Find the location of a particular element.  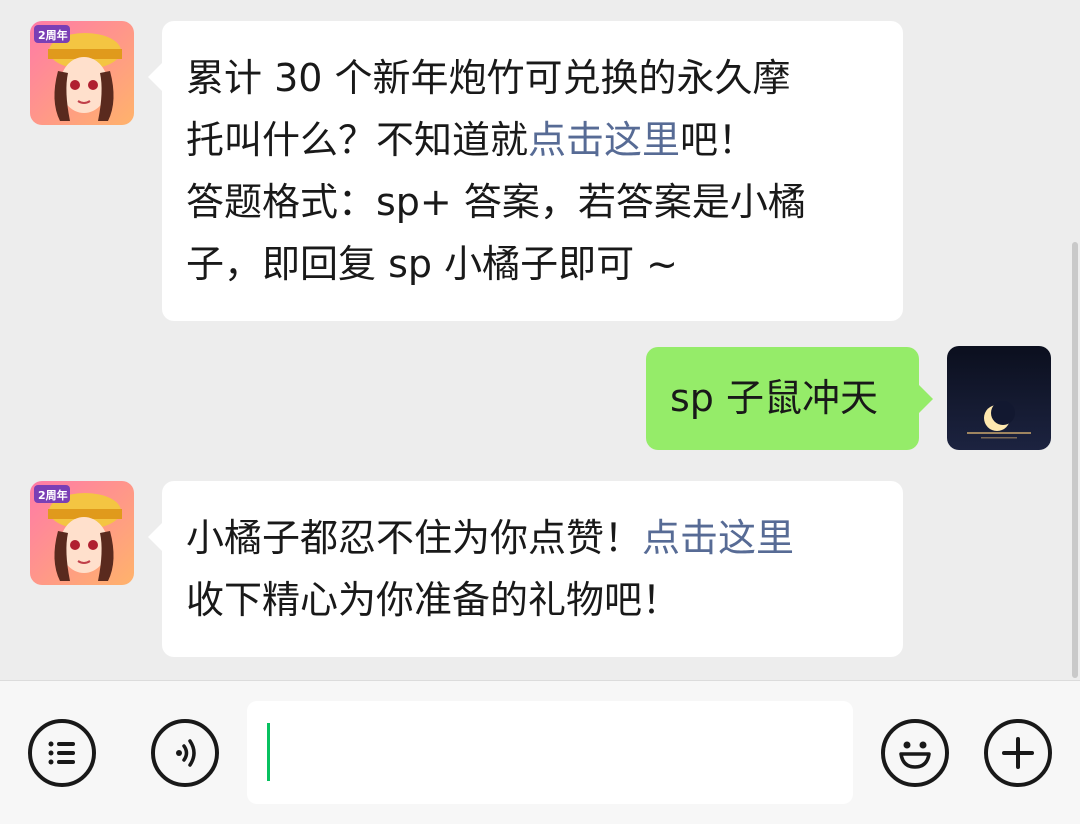

menu-button is located at coordinates (62, 753).